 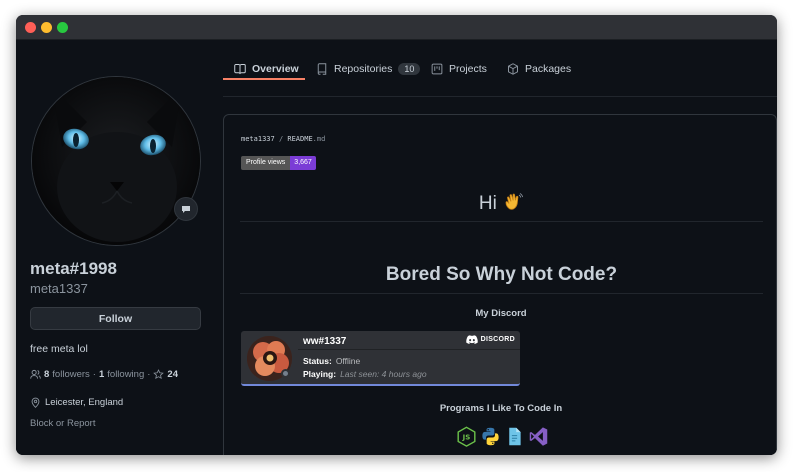 What do you see at coordinates (322, 69) in the screenshot?
I see `repo-icon` at bounding box center [322, 69].